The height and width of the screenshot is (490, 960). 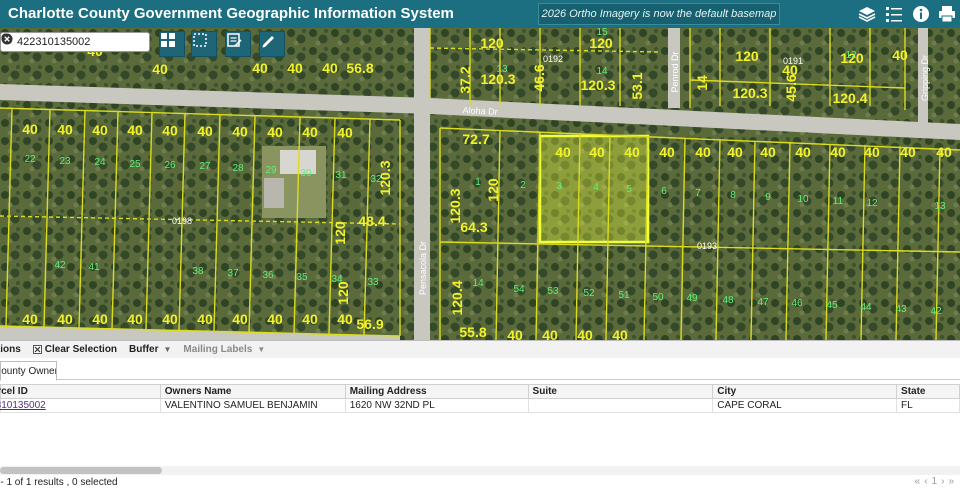 What do you see at coordinates (473, 227) in the screenshot?
I see `dimension-label: 64.3` at bounding box center [473, 227].